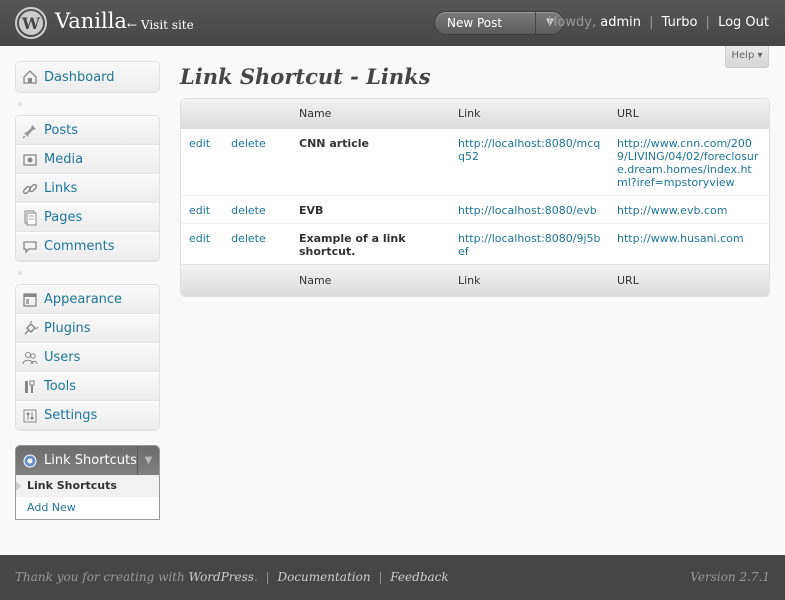 The height and width of the screenshot is (600, 785). What do you see at coordinates (370, 243) in the screenshot?
I see `name-cell: Example of a link shortcut.` at bounding box center [370, 243].